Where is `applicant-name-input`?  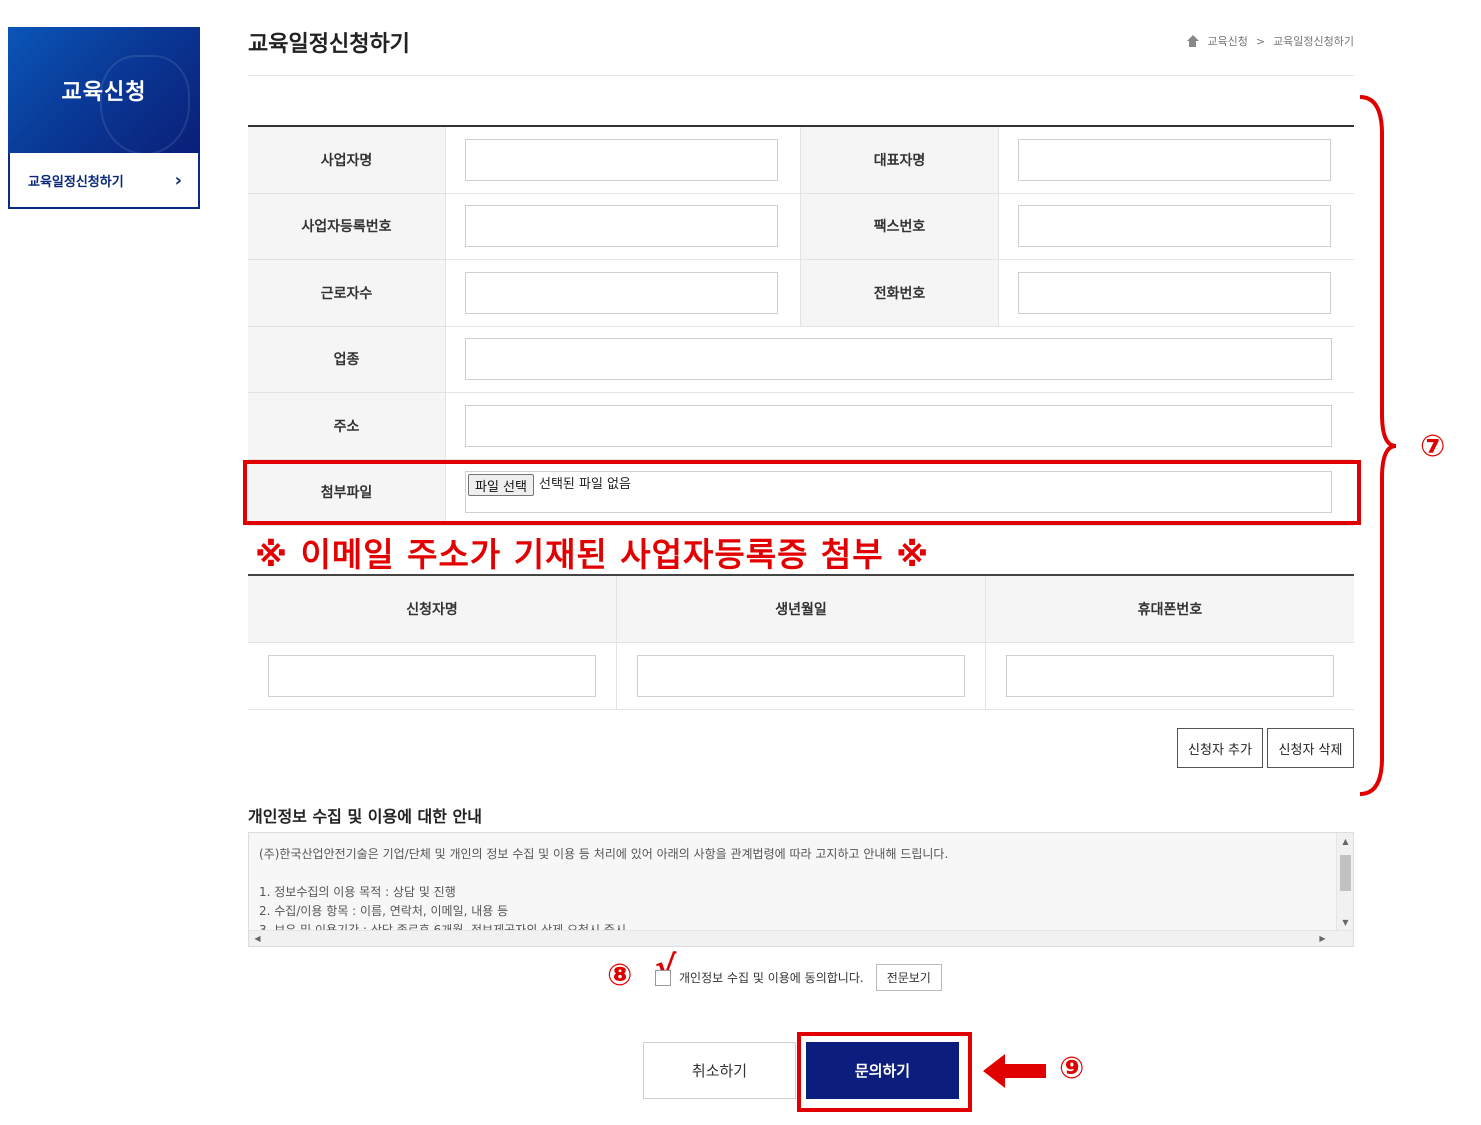 applicant-name-input is located at coordinates (432, 676).